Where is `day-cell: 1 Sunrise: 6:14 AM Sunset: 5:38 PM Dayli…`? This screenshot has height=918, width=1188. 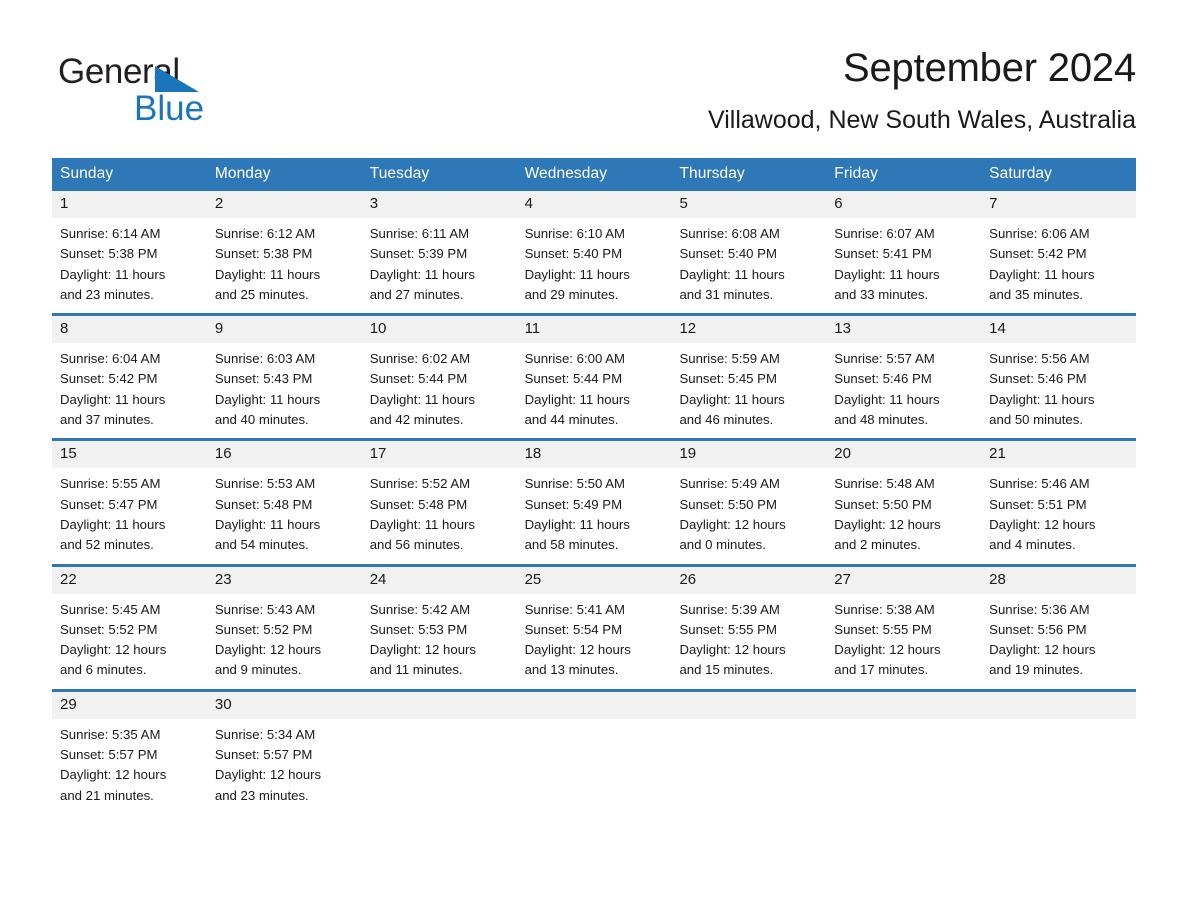
day-cell: 1 Sunrise: 6:14 AM Sunset: 5:38 PM Dayli… is located at coordinates (129, 252).